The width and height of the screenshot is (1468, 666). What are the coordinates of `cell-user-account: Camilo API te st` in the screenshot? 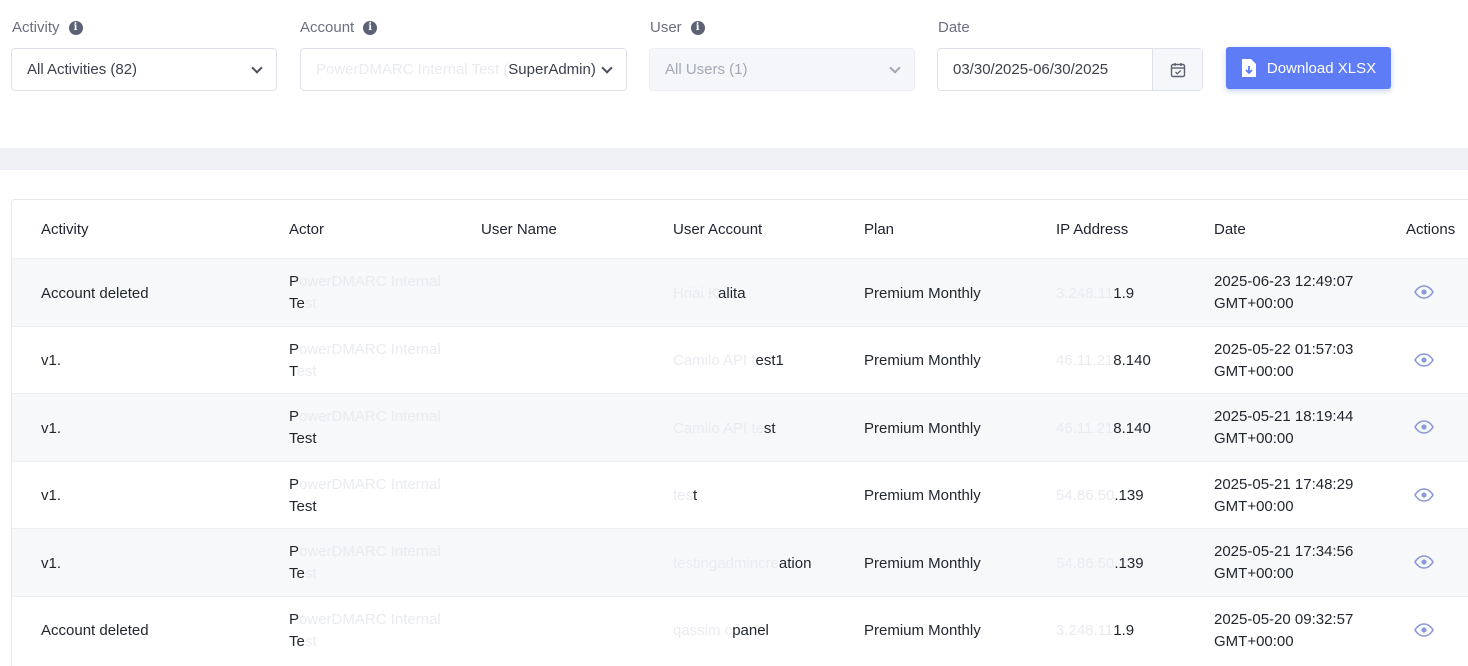 It's located at (724, 428).